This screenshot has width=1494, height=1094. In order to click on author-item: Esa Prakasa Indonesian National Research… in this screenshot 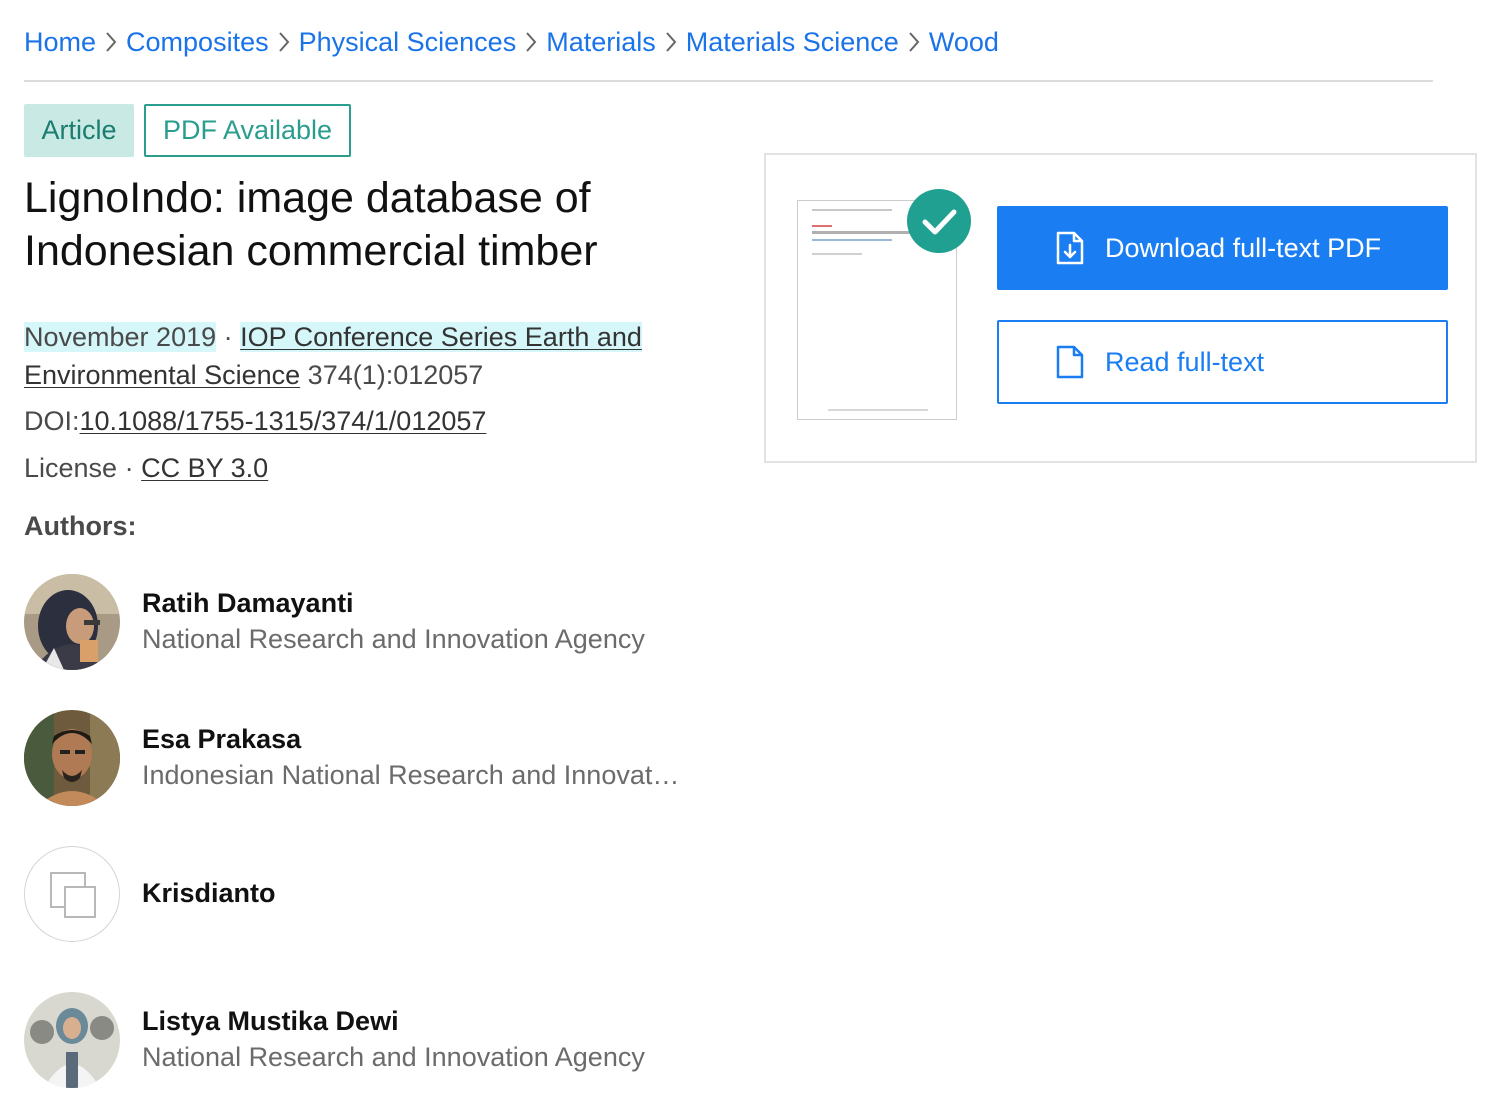, I will do `click(374, 759)`.